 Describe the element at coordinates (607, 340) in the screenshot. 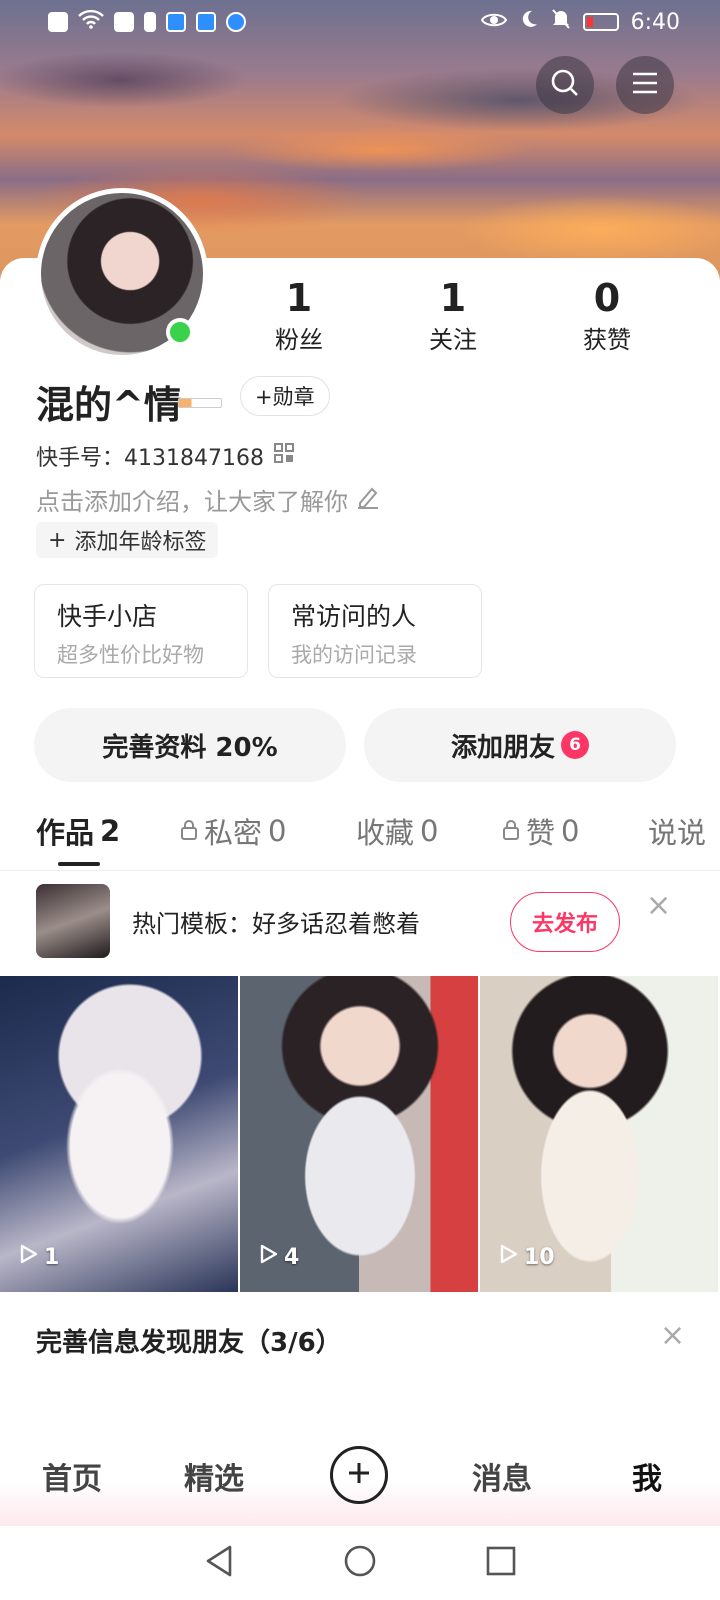

I see `stat-label: 获赞` at that location.